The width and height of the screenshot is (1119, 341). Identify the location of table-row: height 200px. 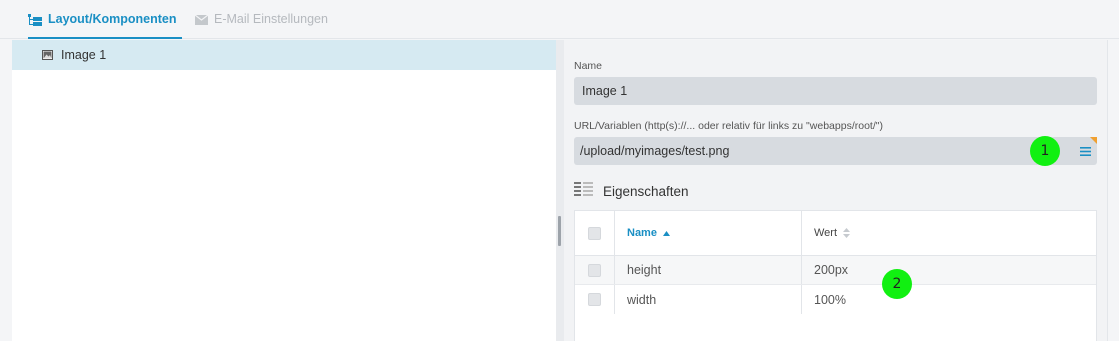
(835, 270).